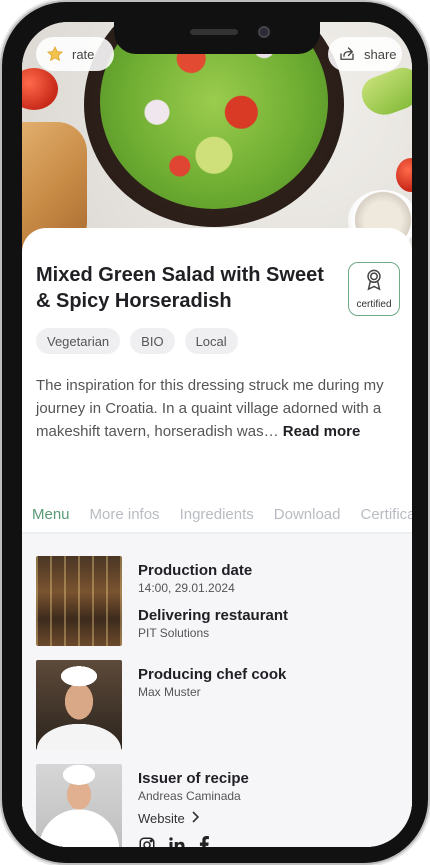 This screenshot has width=430, height=865. I want to click on tab-download: Download, so click(307, 514).